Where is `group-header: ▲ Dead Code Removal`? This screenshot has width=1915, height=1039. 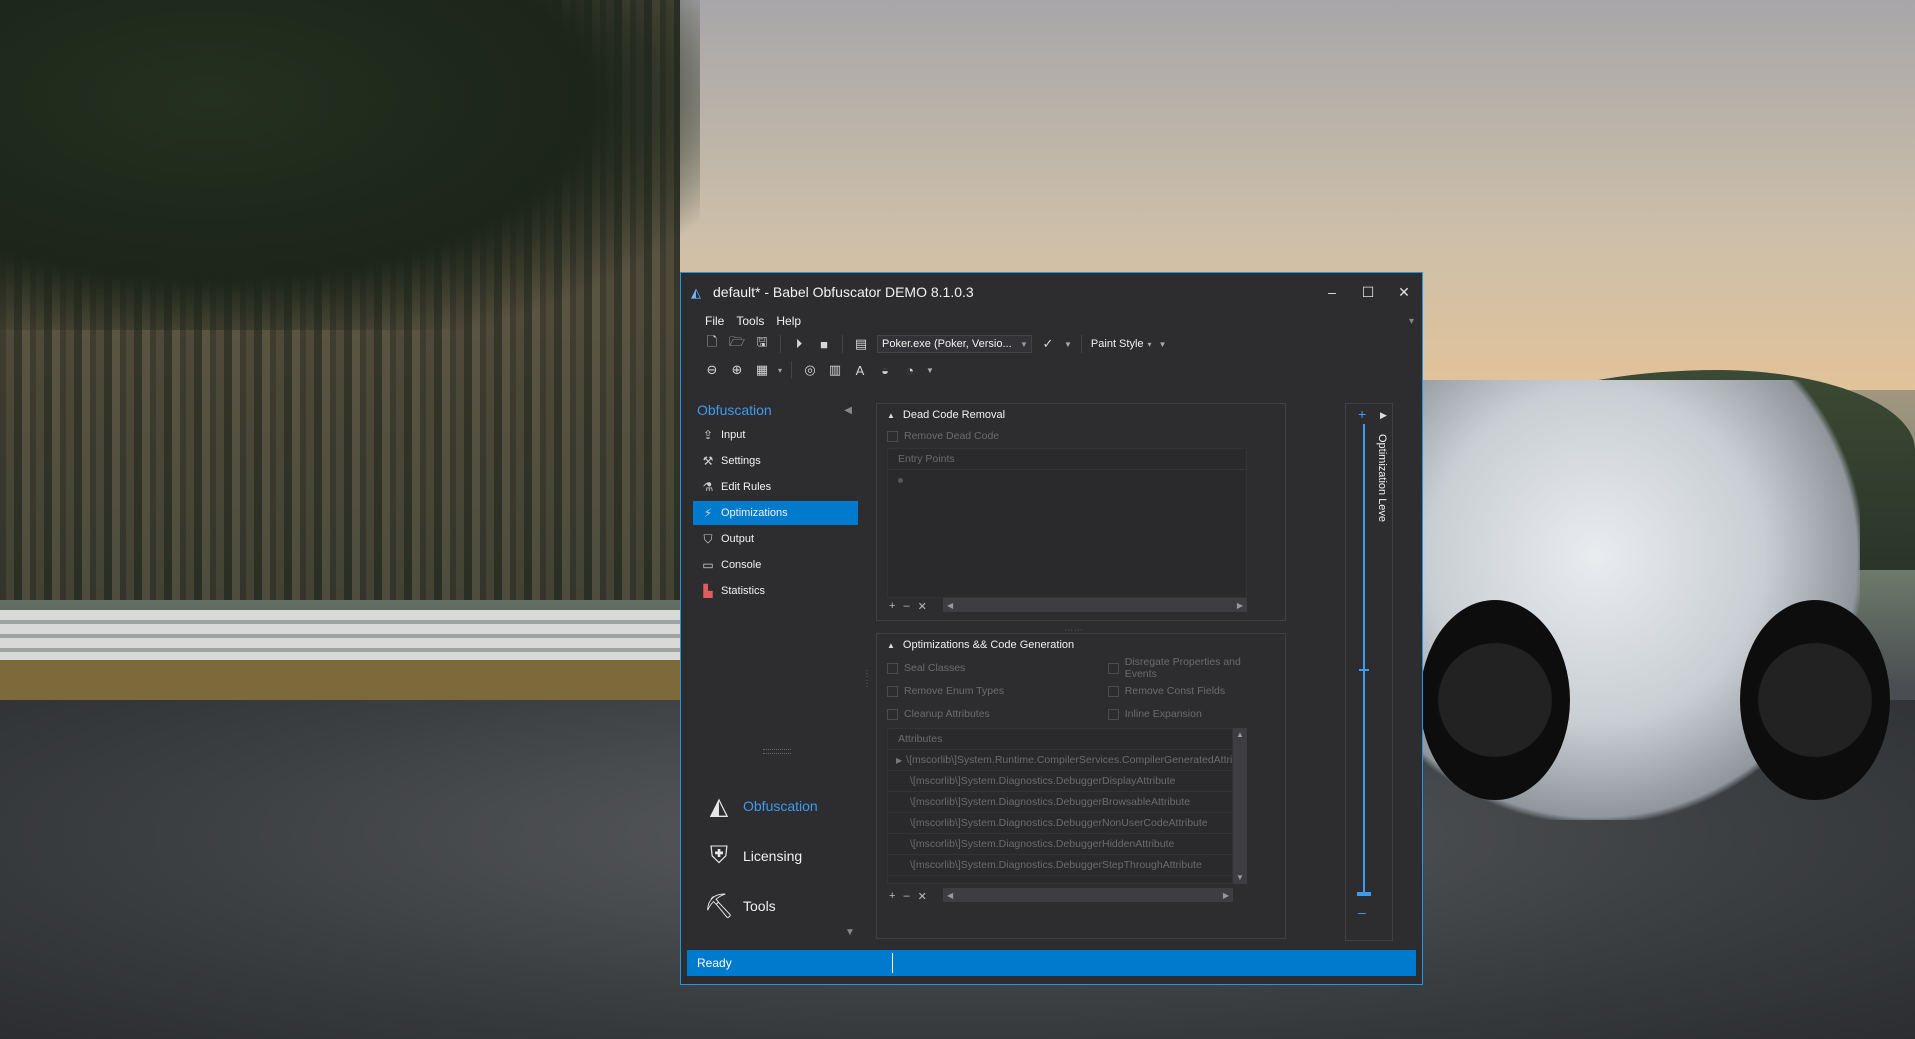
group-header: ▲ Dead Code Removal is located at coordinates (1081, 415).